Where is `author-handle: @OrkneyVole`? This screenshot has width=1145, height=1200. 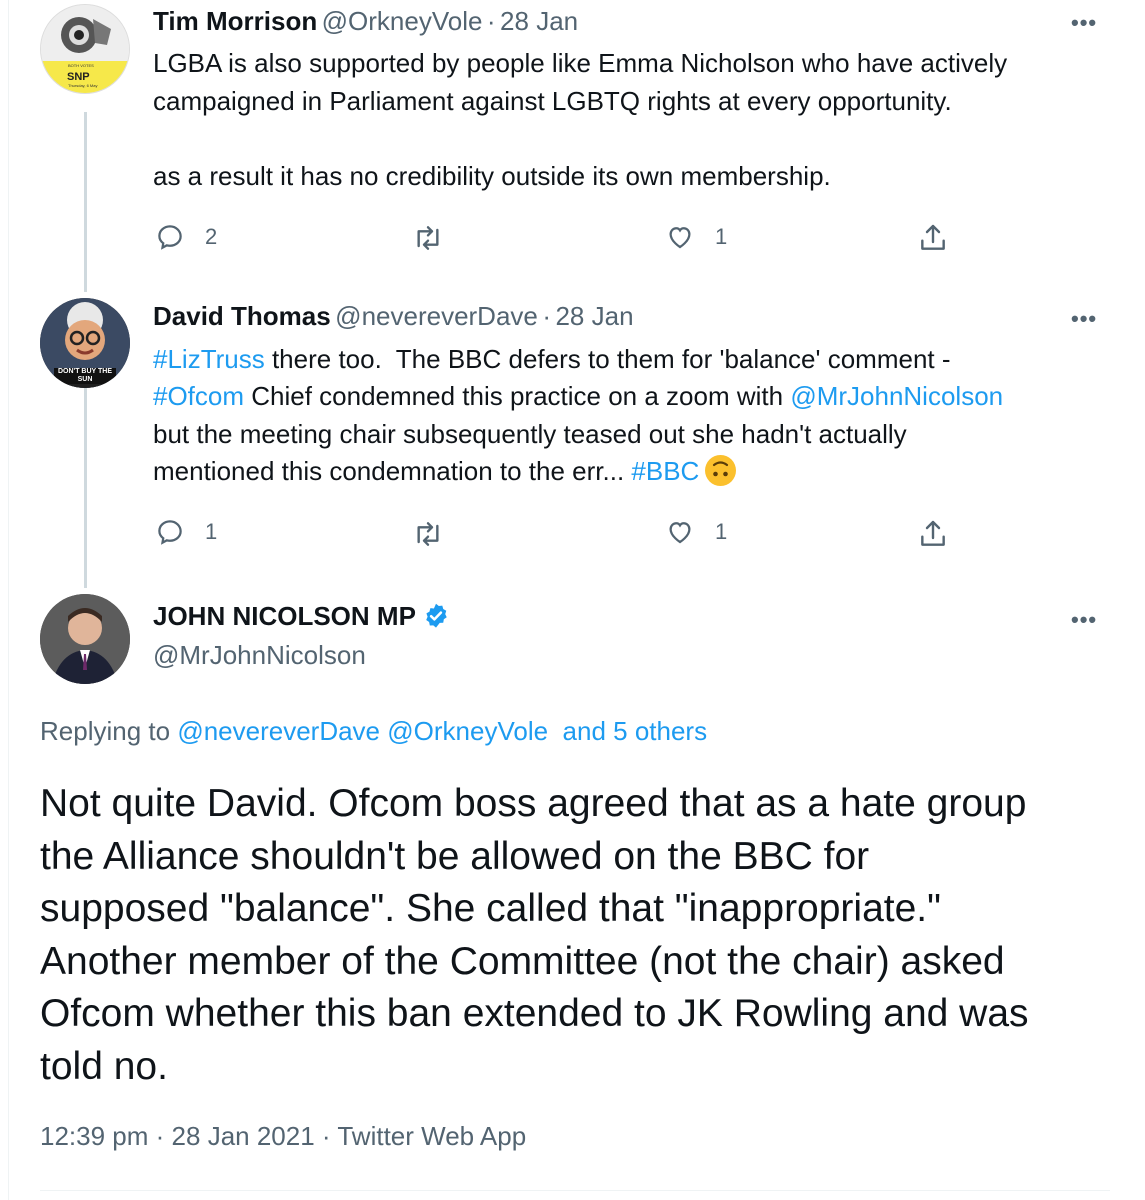 author-handle: @OrkneyVole is located at coordinates (402, 21).